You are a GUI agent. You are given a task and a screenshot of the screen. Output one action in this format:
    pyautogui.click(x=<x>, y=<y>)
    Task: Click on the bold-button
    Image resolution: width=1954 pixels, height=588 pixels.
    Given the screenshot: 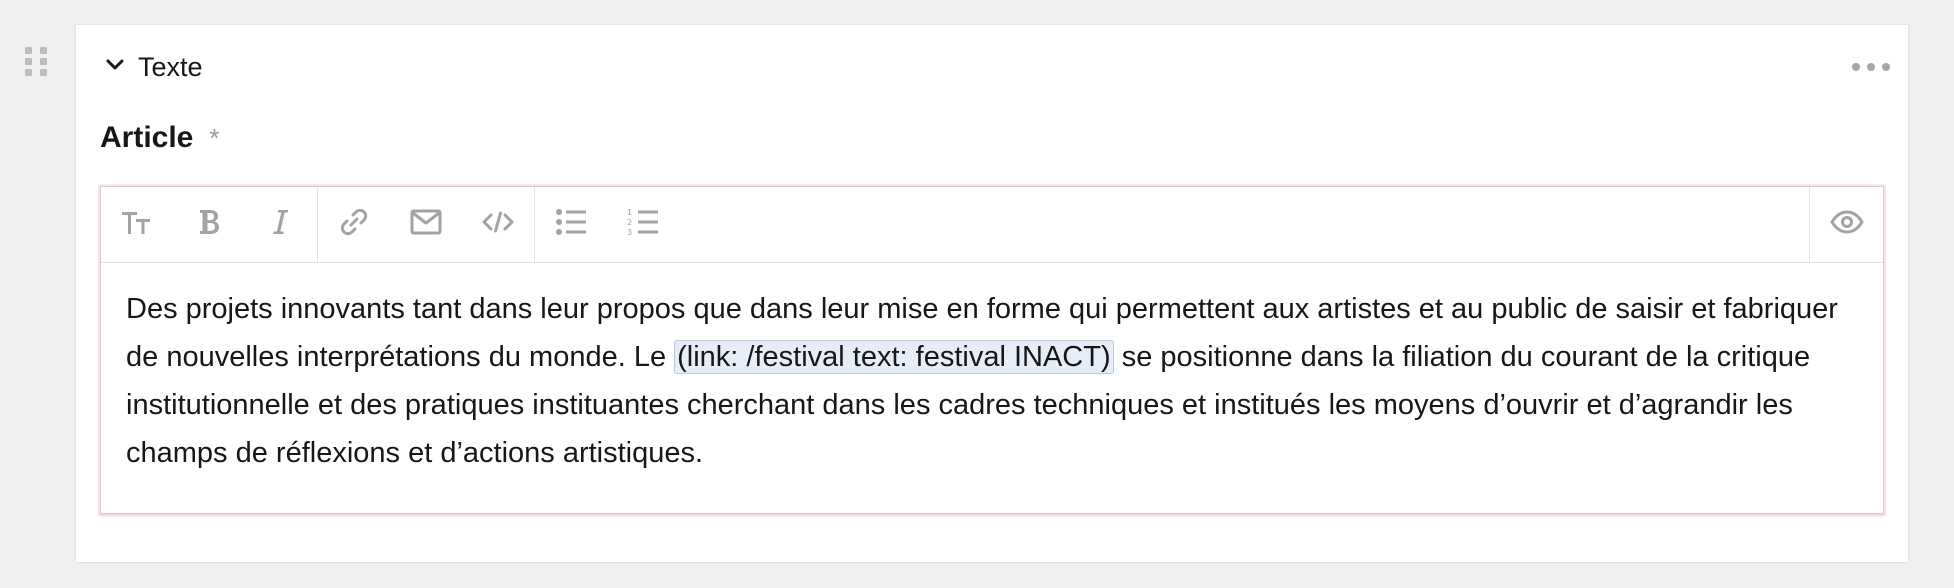 What is the action you would take?
    pyautogui.click(x=209, y=224)
    